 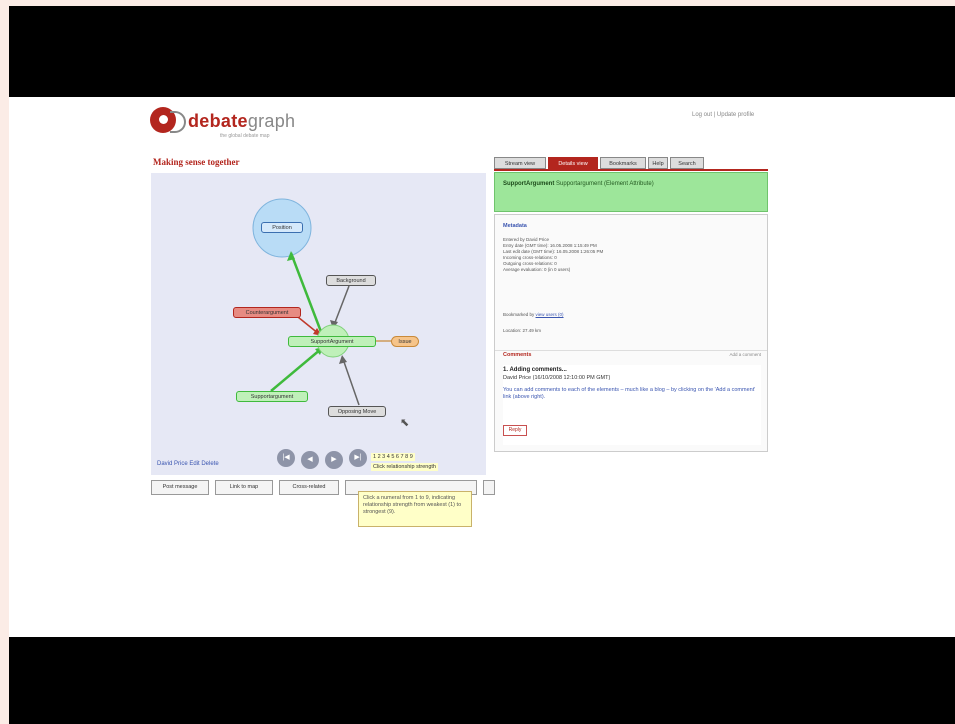 I want to click on metadata-line: Average evaluation: 0 (in 0 users), so click(x=537, y=269).